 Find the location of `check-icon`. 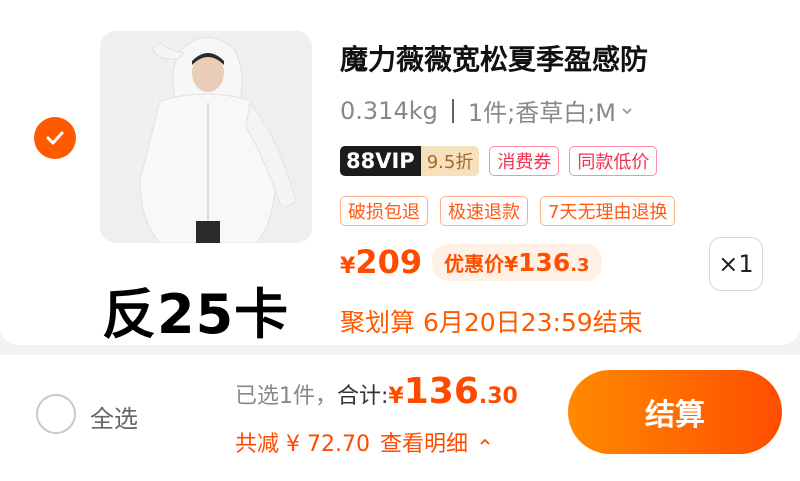

check-icon is located at coordinates (55, 138).